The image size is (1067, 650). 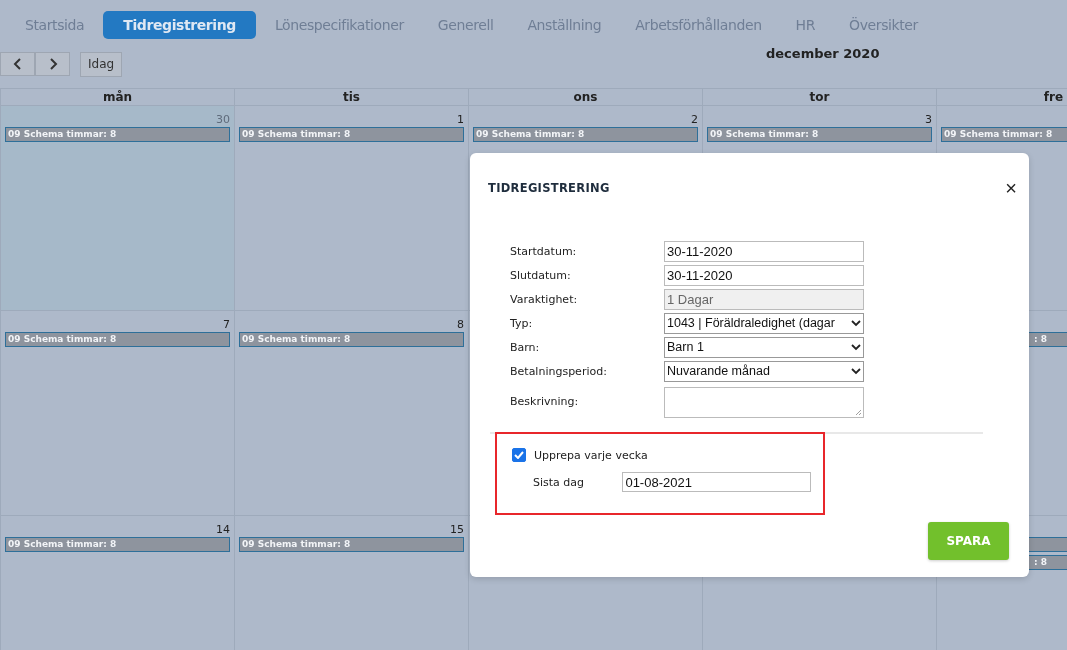 I want to click on day-number: 1, so click(x=460, y=119).